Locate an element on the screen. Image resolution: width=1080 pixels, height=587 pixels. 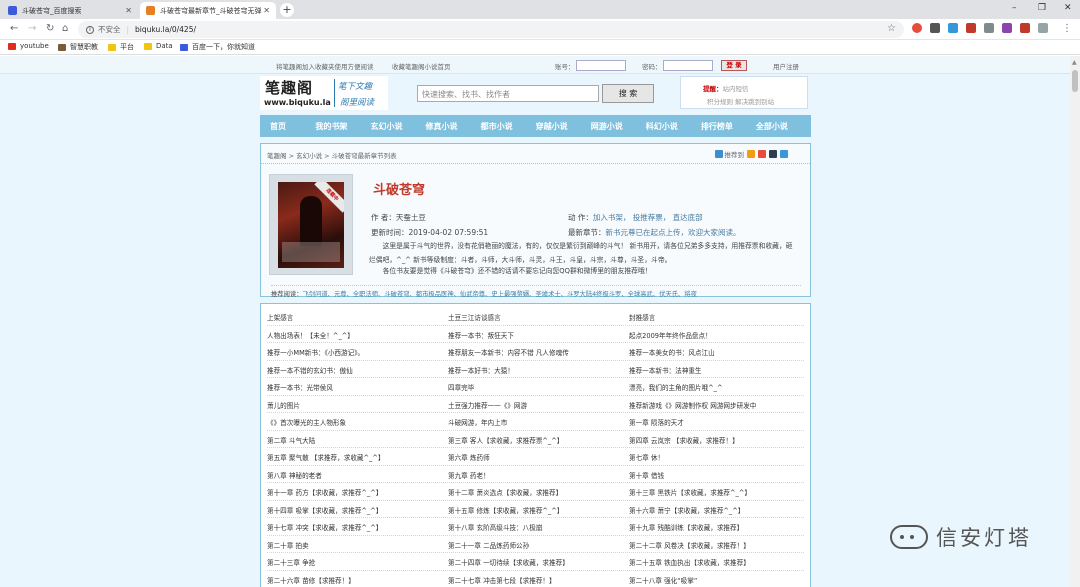
nav-item: 穿越小说 is located at coordinates (563, 126).